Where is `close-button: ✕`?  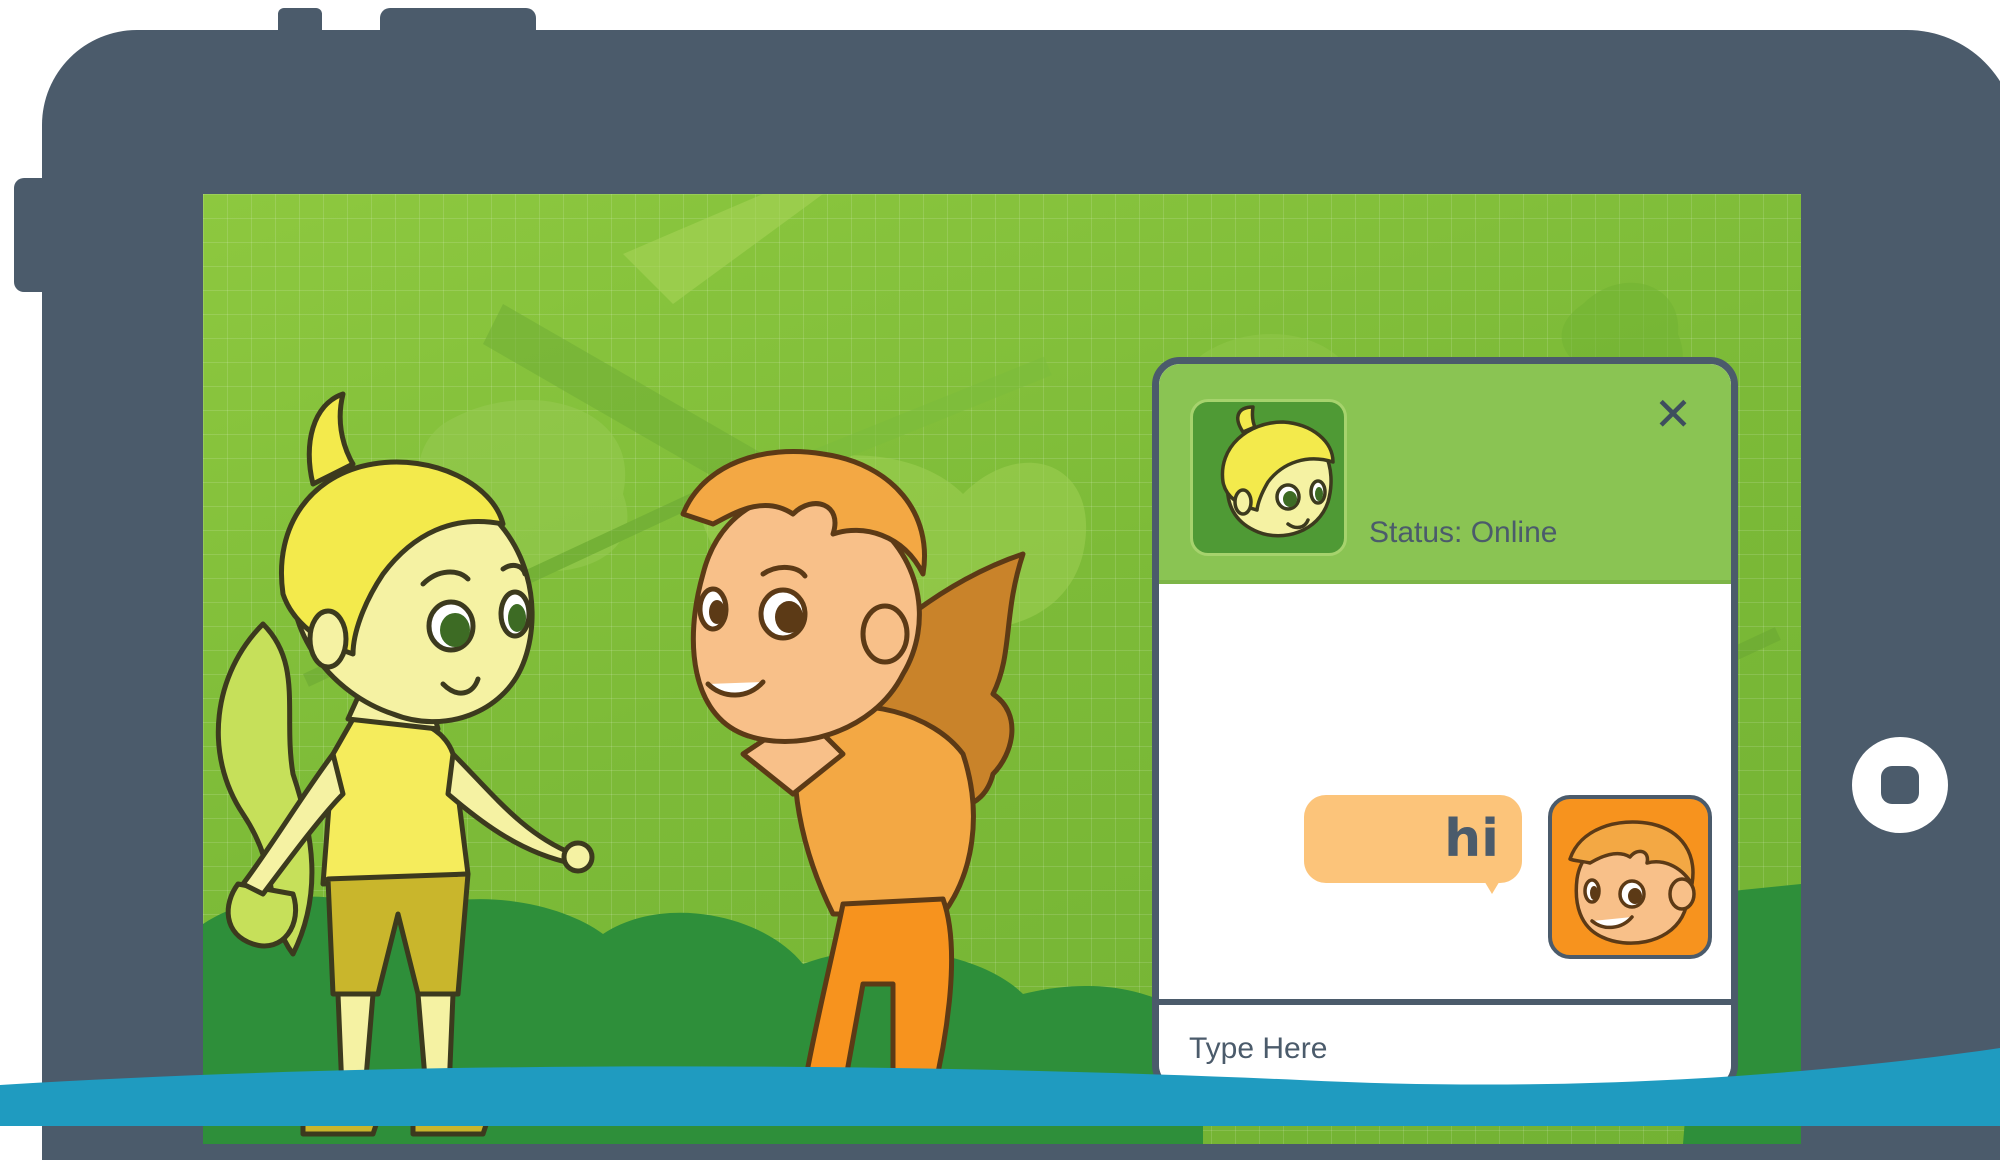
close-button: ✕ is located at coordinates (1673, 414).